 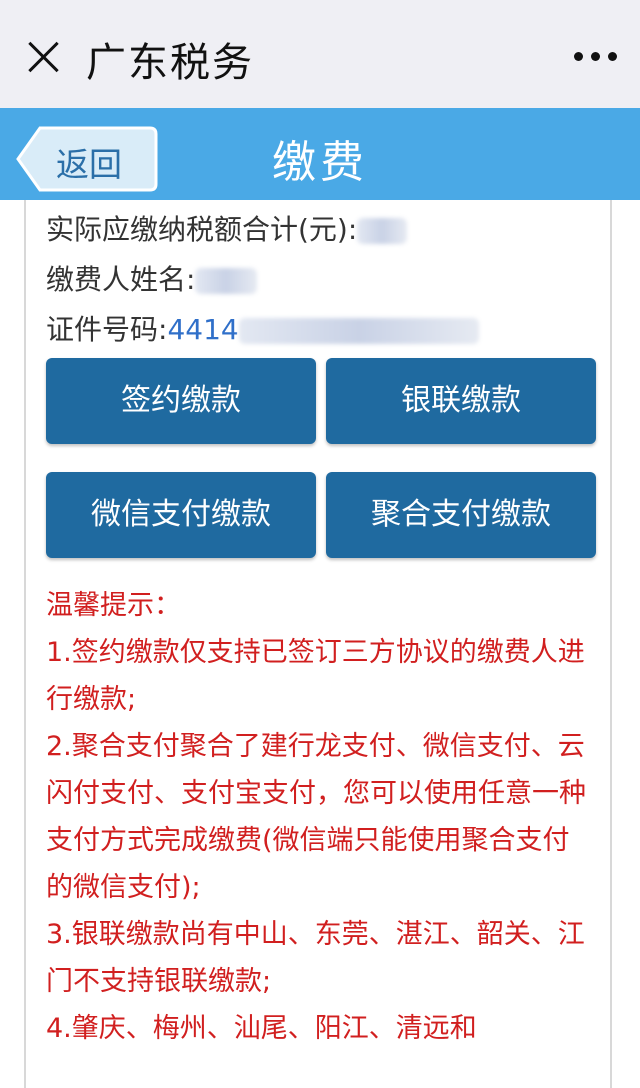 I want to click on unionpay-pay-button: 银联缴款, so click(x=461, y=401).